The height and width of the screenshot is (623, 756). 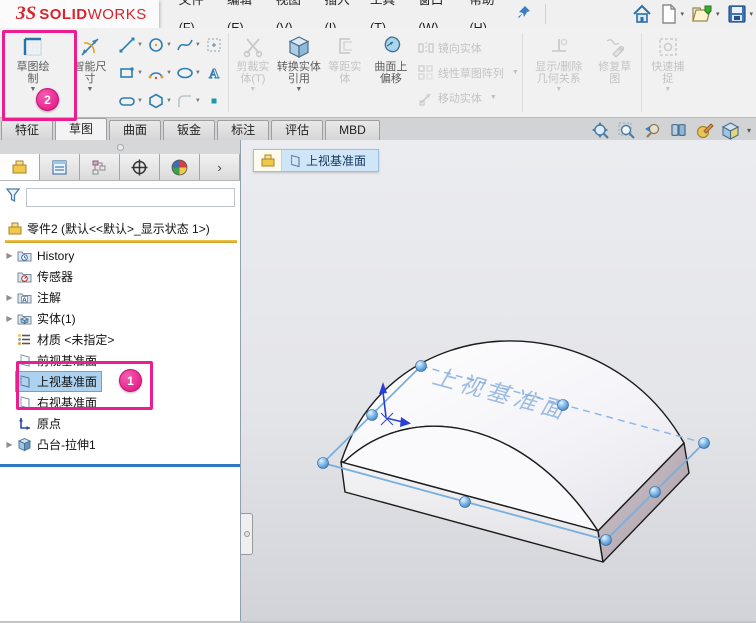 I want to click on home-icon, so click(x=642, y=14).